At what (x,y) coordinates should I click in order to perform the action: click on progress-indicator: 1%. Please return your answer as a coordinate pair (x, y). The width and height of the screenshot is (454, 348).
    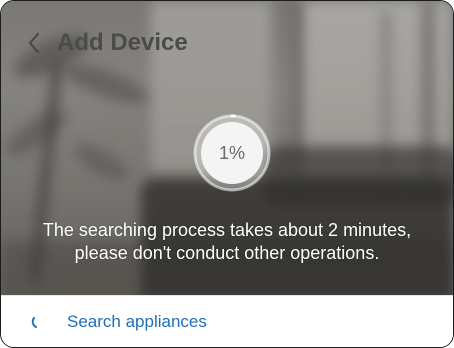
    Looking at the image, I should click on (232, 153).